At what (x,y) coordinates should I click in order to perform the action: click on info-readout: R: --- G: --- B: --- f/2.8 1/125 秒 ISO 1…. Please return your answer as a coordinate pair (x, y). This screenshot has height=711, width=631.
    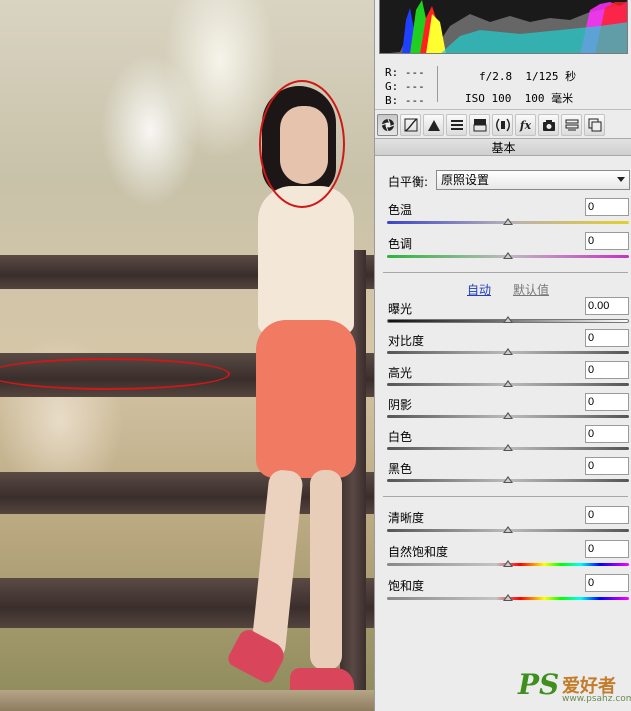
    Looking at the image, I should click on (503, 84).